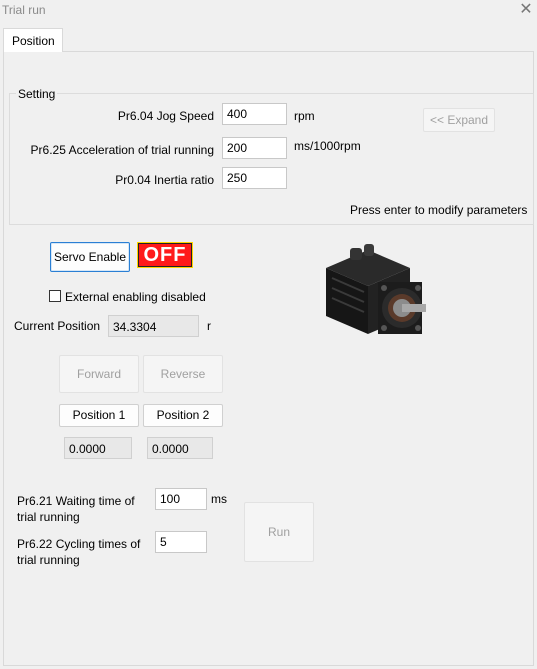 This screenshot has height=669, width=537. Describe the element at coordinates (99, 374) in the screenshot. I see `forward-button: Forward` at that location.